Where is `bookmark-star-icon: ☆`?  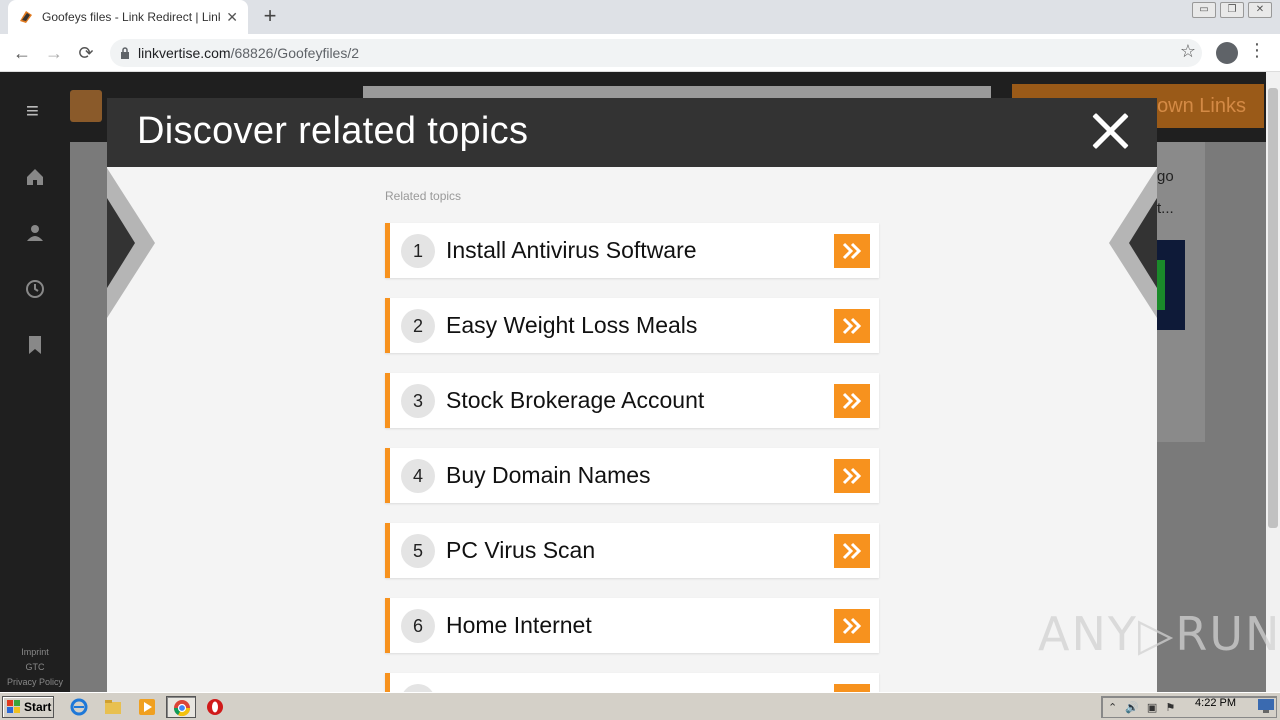
bookmark-star-icon: ☆ is located at coordinates (1188, 51).